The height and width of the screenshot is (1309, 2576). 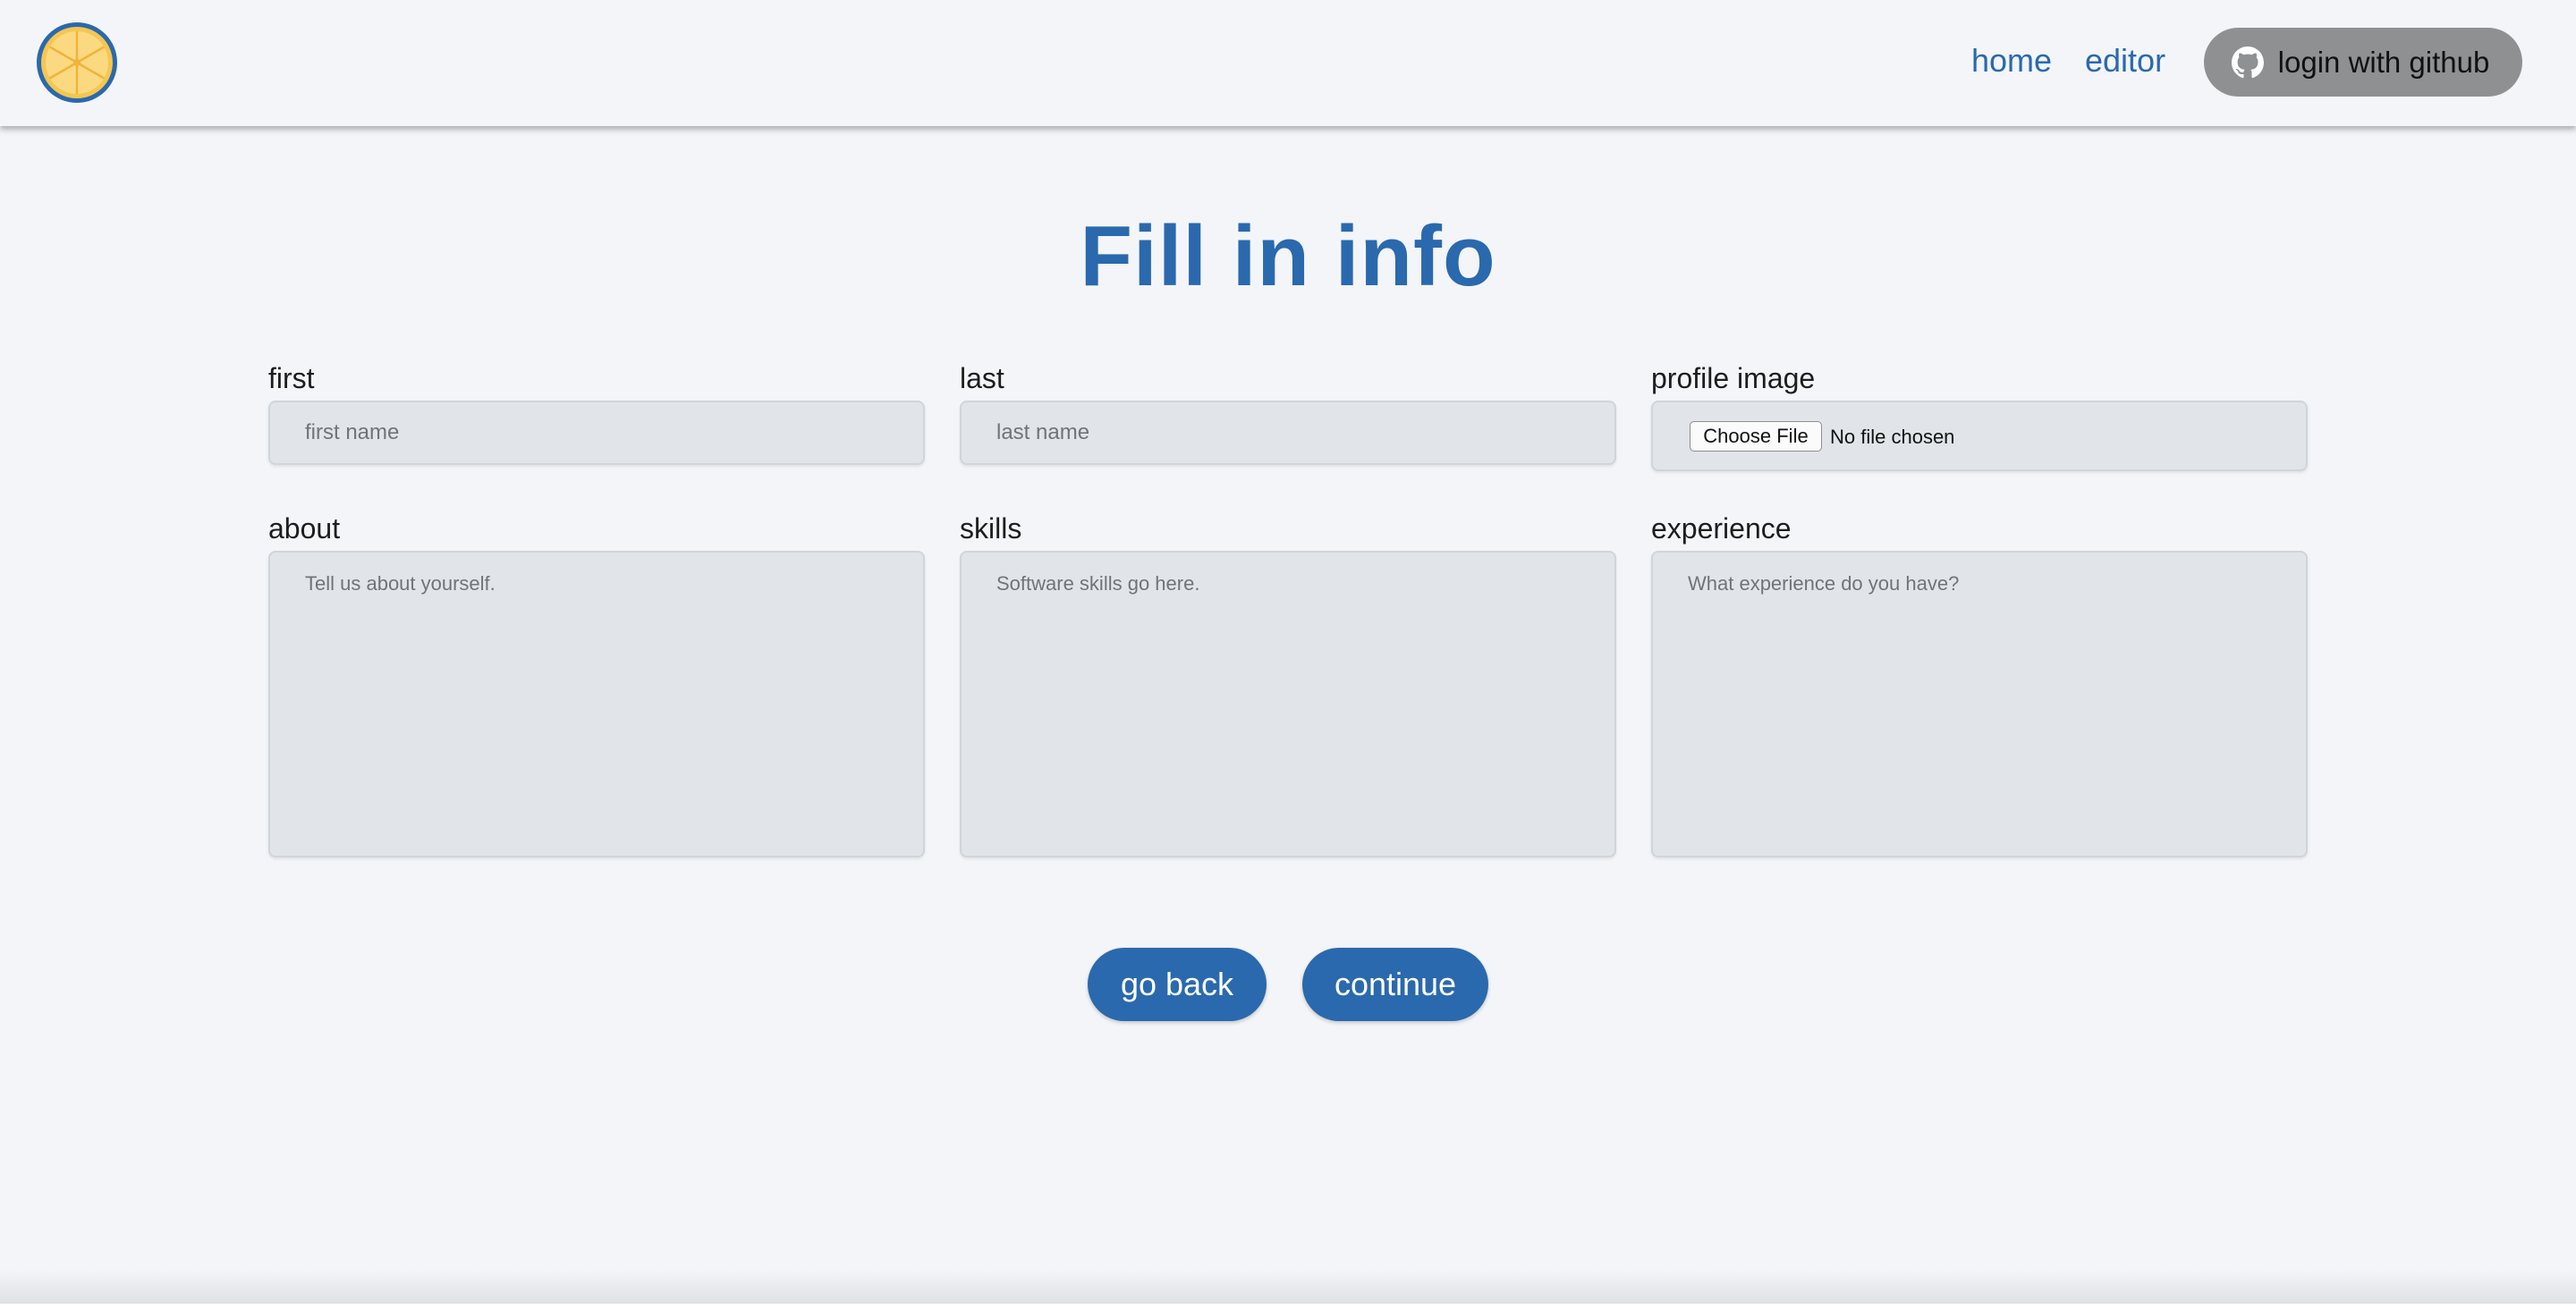 What do you see at coordinates (1979, 704) in the screenshot?
I see `experience-textarea` at bounding box center [1979, 704].